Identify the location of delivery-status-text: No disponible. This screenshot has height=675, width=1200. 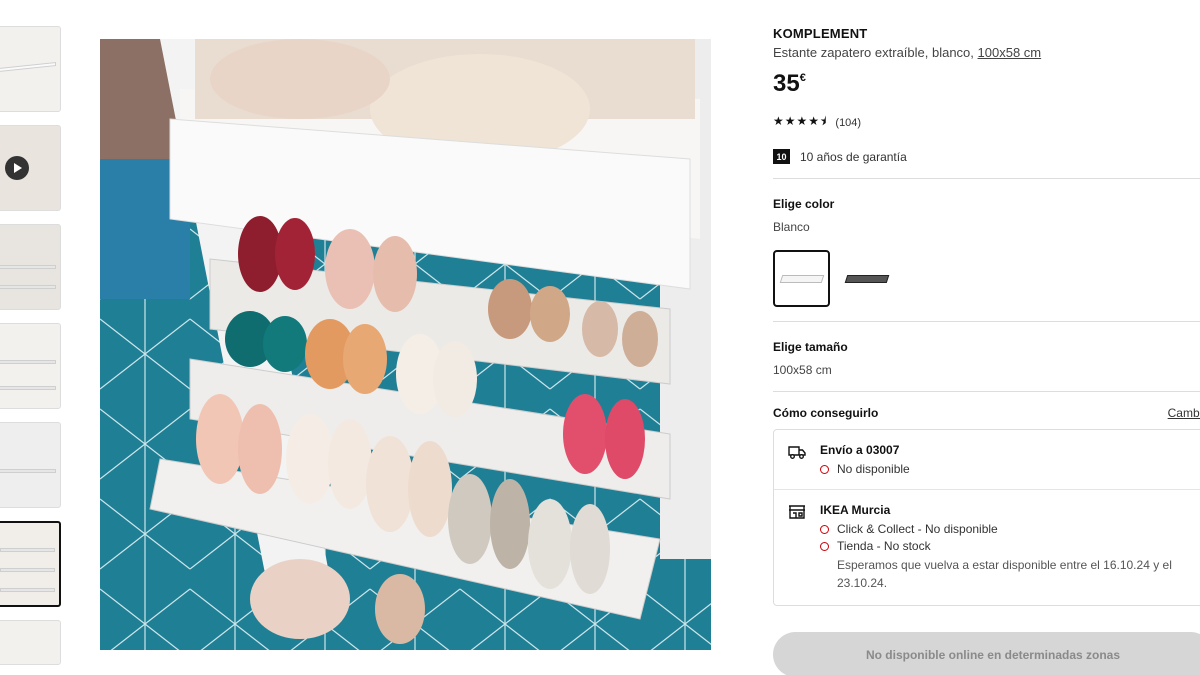
(873, 469).